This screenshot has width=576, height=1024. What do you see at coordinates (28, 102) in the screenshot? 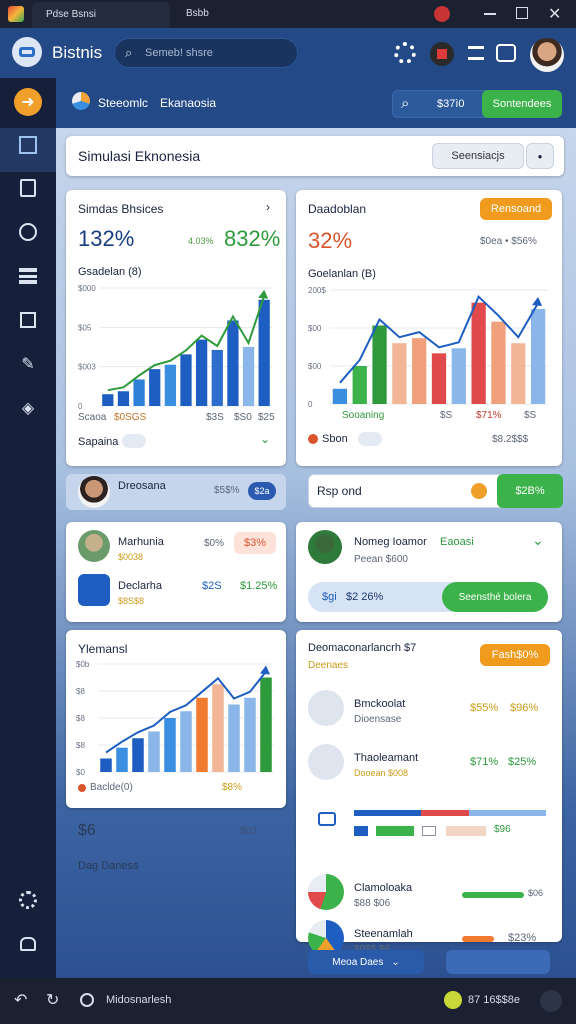
I see `back-arrow-icon: ➜` at bounding box center [28, 102].